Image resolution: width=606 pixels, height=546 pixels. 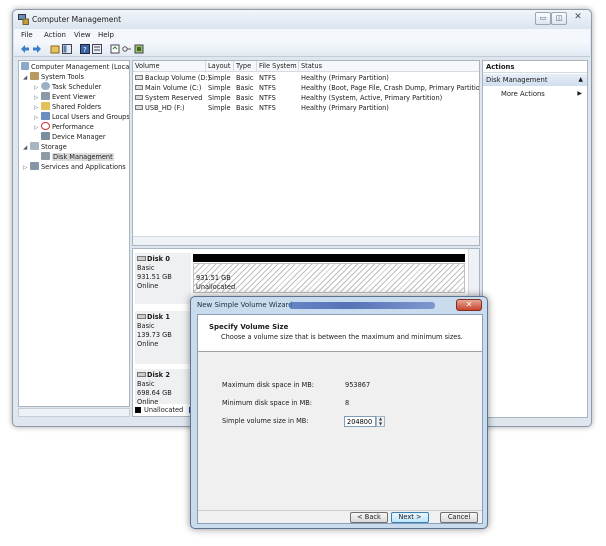 What do you see at coordinates (154, 277) in the screenshot?
I see `disk-size: 931.51 GB` at bounding box center [154, 277].